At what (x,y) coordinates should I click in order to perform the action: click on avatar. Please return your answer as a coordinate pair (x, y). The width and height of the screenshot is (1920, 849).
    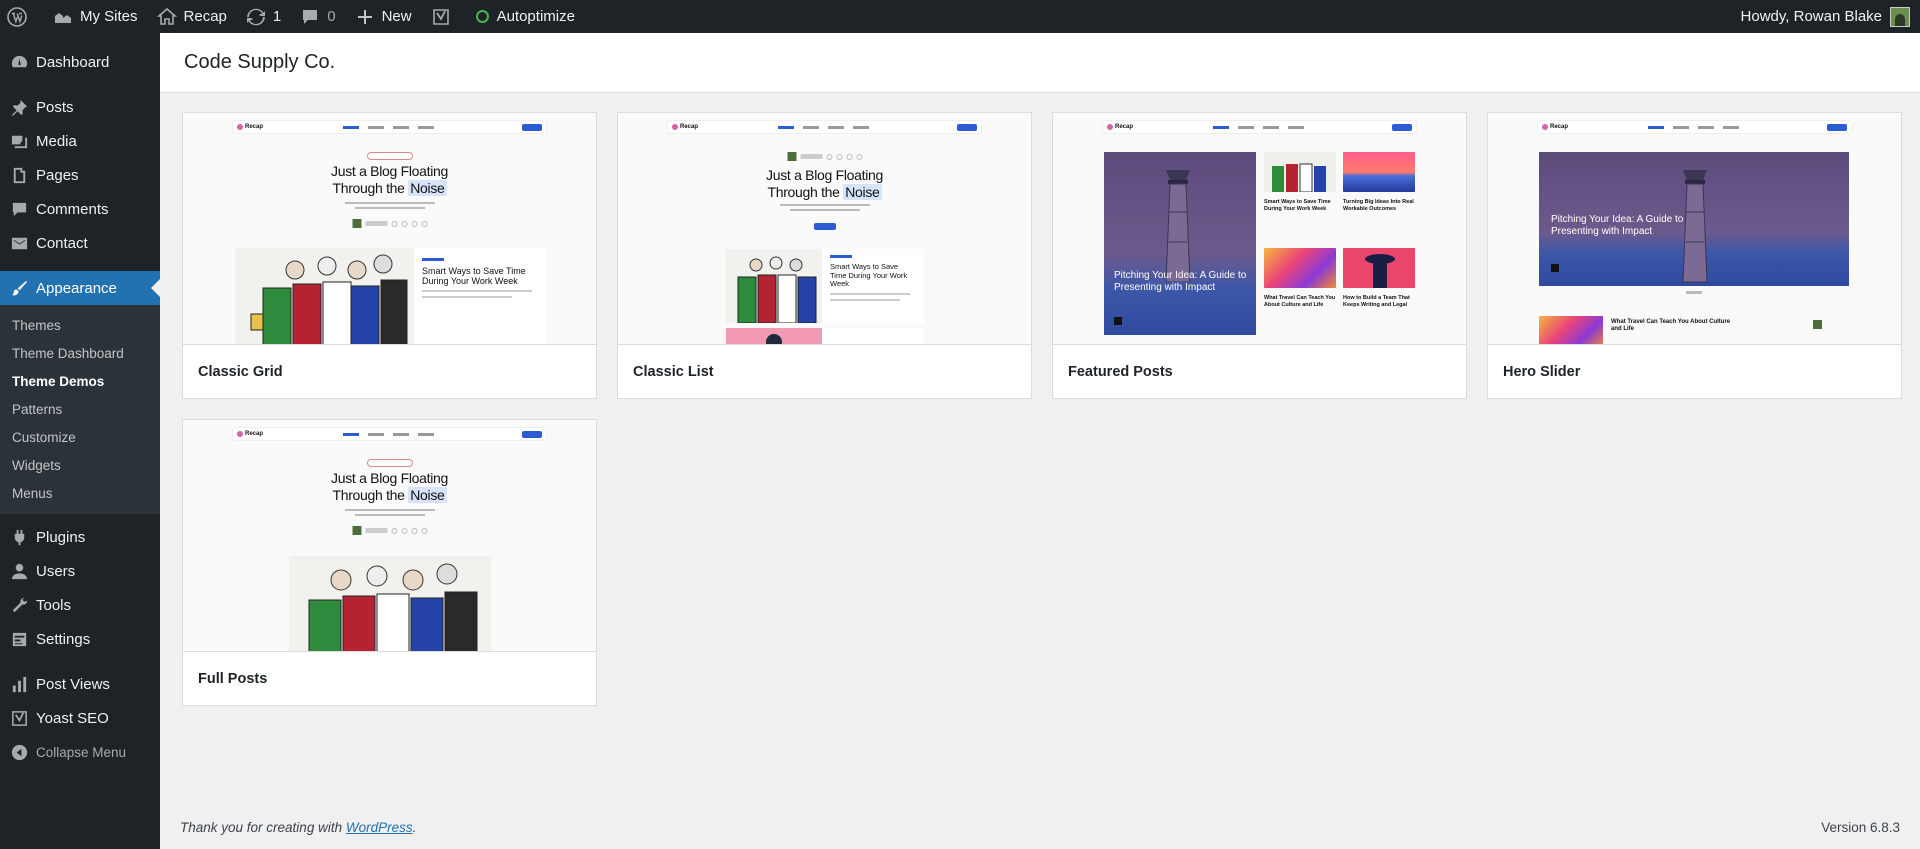
    Looking at the image, I should click on (1900, 16).